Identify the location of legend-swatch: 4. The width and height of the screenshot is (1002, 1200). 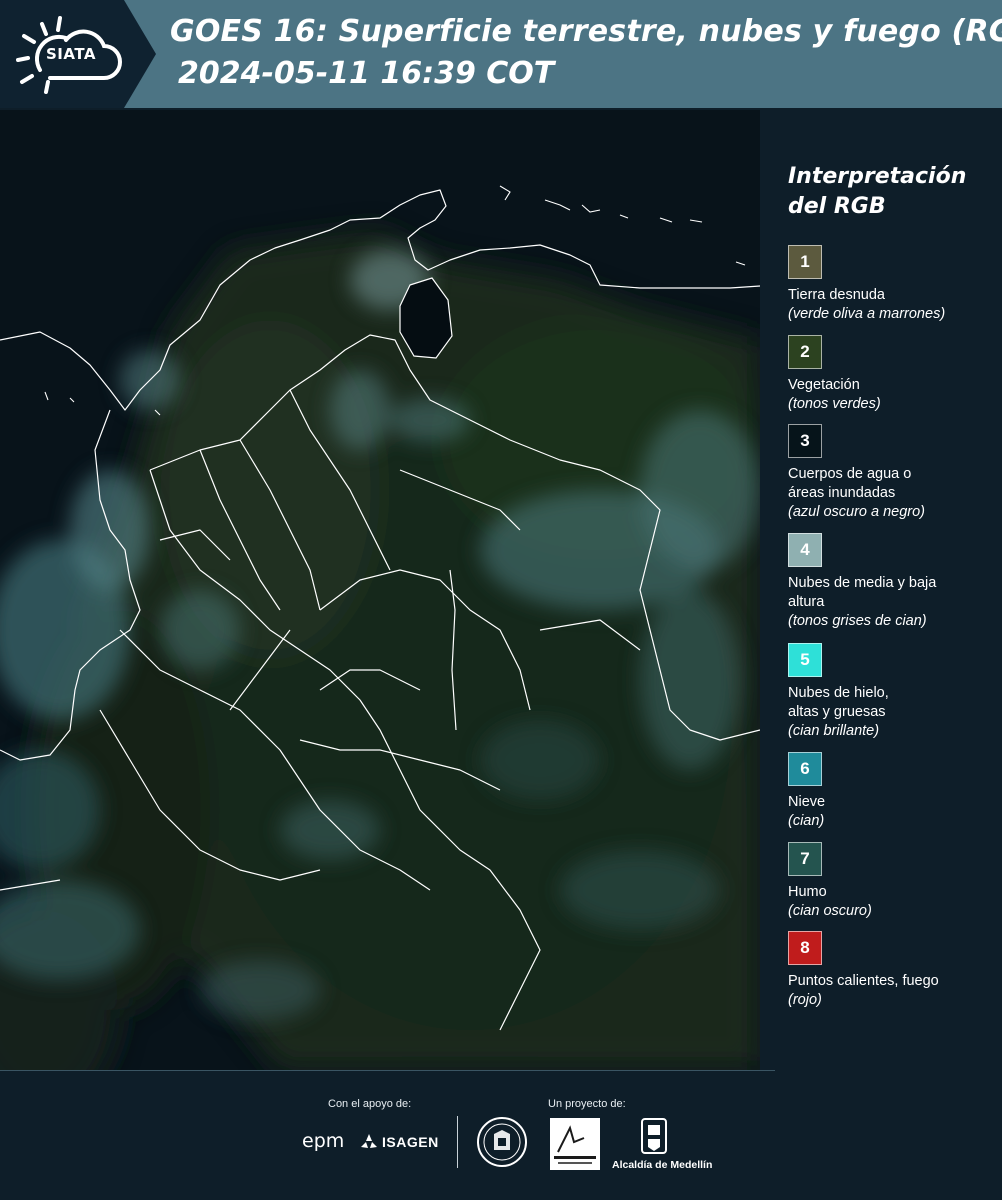
(805, 550).